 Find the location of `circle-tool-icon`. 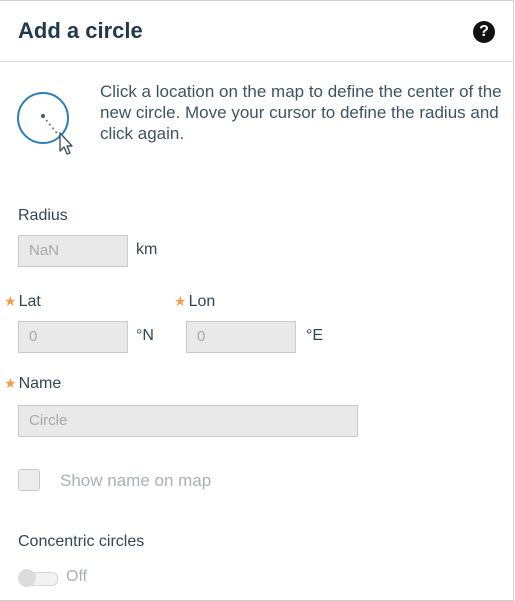

circle-tool-icon is located at coordinates (45, 123).